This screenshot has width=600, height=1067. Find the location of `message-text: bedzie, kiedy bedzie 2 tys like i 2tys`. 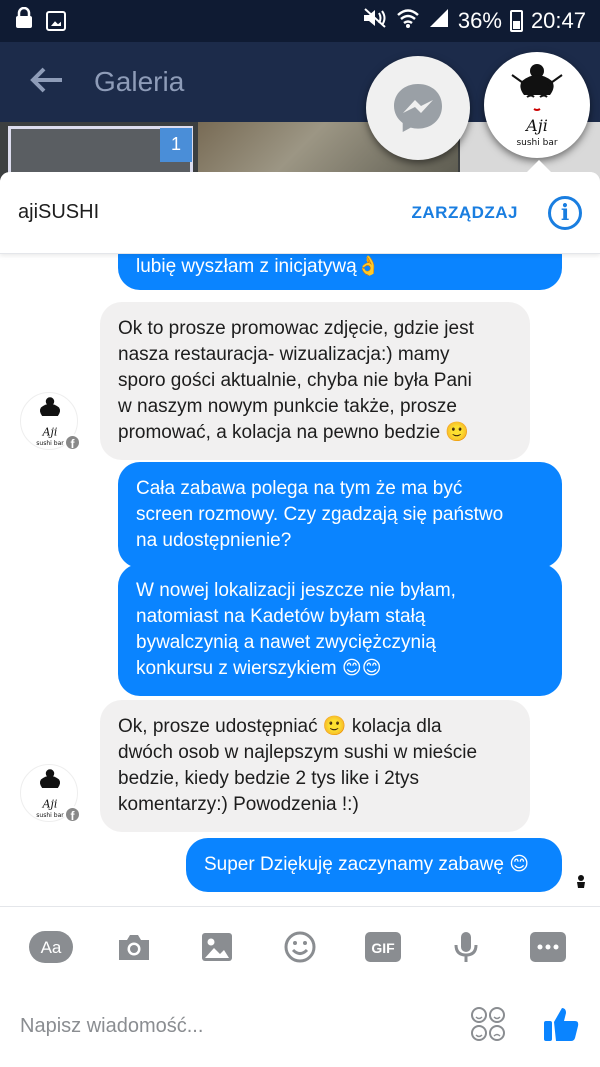

message-text: bedzie, kiedy bedzie 2 tys like i 2tys is located at coordinates (268, 778).